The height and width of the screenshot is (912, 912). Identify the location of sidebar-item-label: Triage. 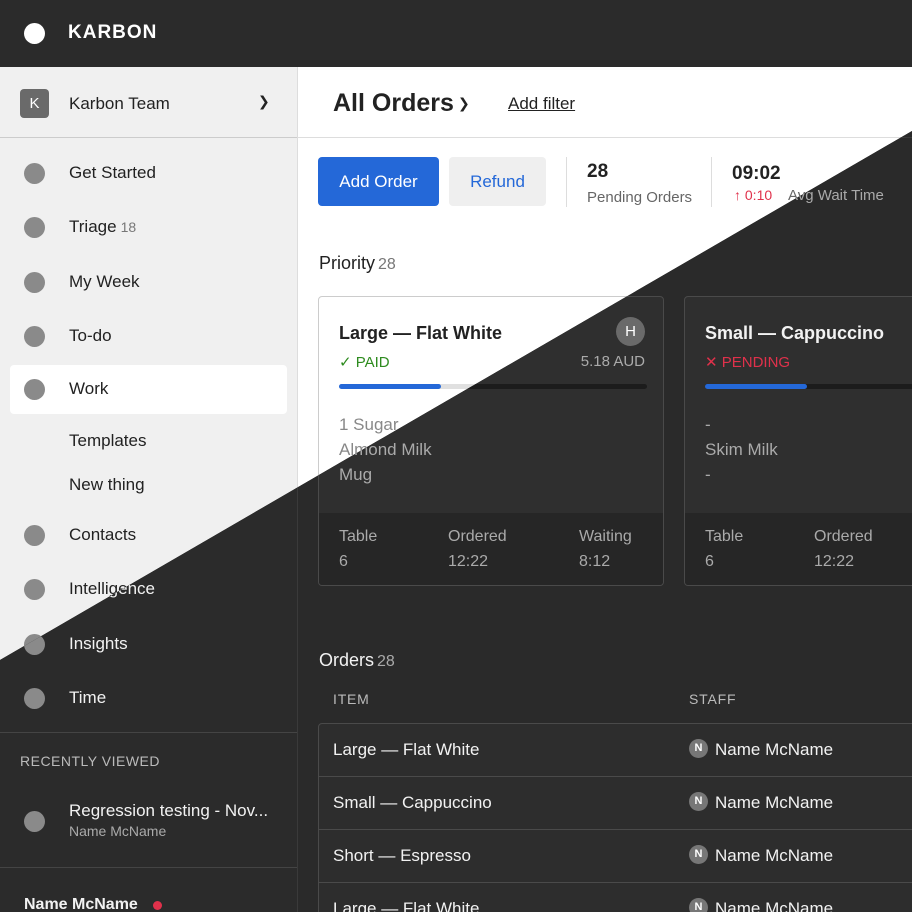
(93, 226).